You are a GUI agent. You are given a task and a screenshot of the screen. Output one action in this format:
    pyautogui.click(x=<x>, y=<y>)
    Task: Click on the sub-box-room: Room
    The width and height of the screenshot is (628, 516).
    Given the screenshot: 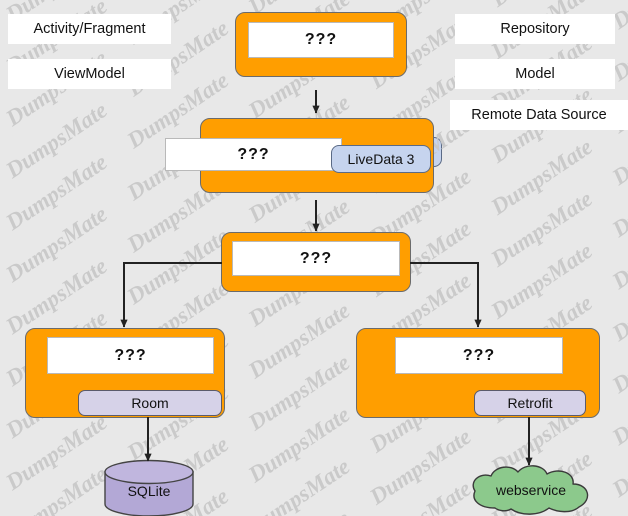 What is the action you would take?
    pyautogui.click(x=150, y=403)
    